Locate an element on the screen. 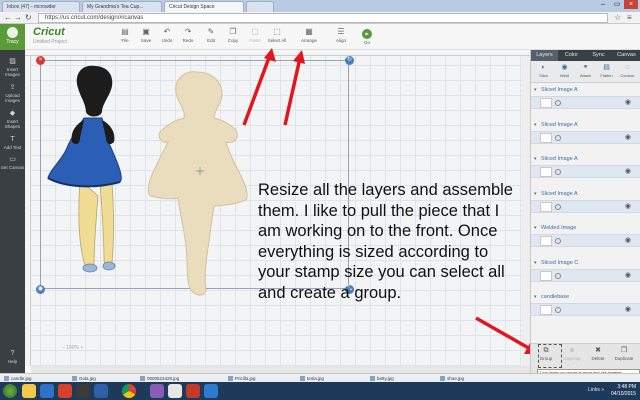 The width and height of the screenshot is (640, 400). account-button: Tracy is located at coordinates (12, 37).